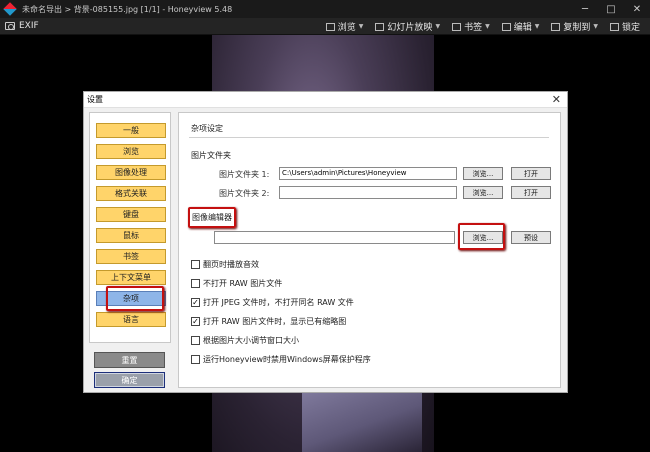  What do you see at coordinates (207, 128) in the screenshot?
I see `section-title: 杂项设定` at bounding box center [207, 128].